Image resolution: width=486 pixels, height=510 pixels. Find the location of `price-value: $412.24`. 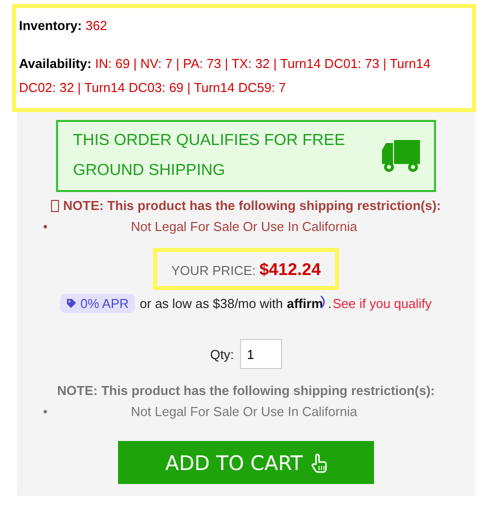

price-value: $412.24 is located at coordinates (290, 269).